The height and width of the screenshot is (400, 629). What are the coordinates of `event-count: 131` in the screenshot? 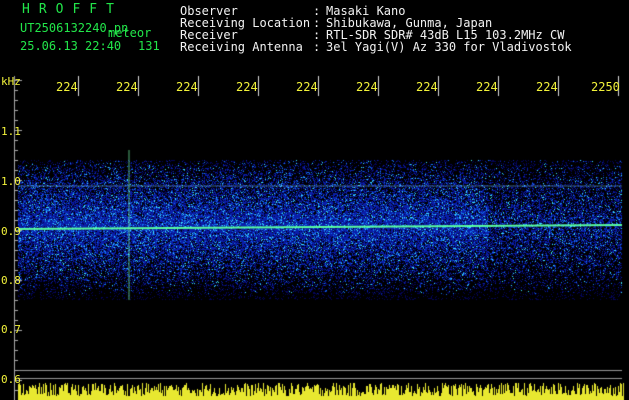 It's located at (149, 46).